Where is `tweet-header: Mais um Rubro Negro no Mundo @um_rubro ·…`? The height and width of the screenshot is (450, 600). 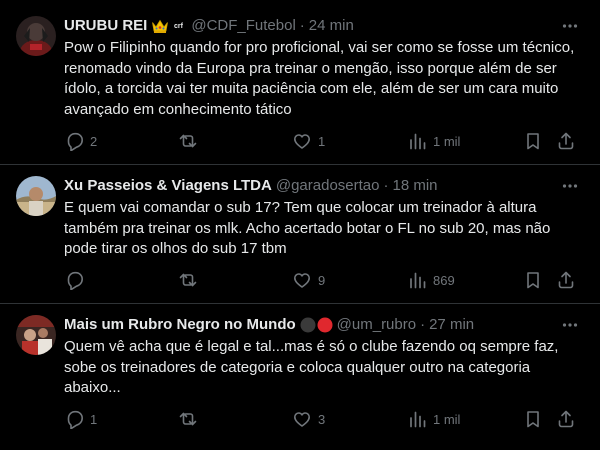
tweet-header: Mais um Rubro Negro no Mundo @um_rubro ·… is located at coordinates (307, 325).